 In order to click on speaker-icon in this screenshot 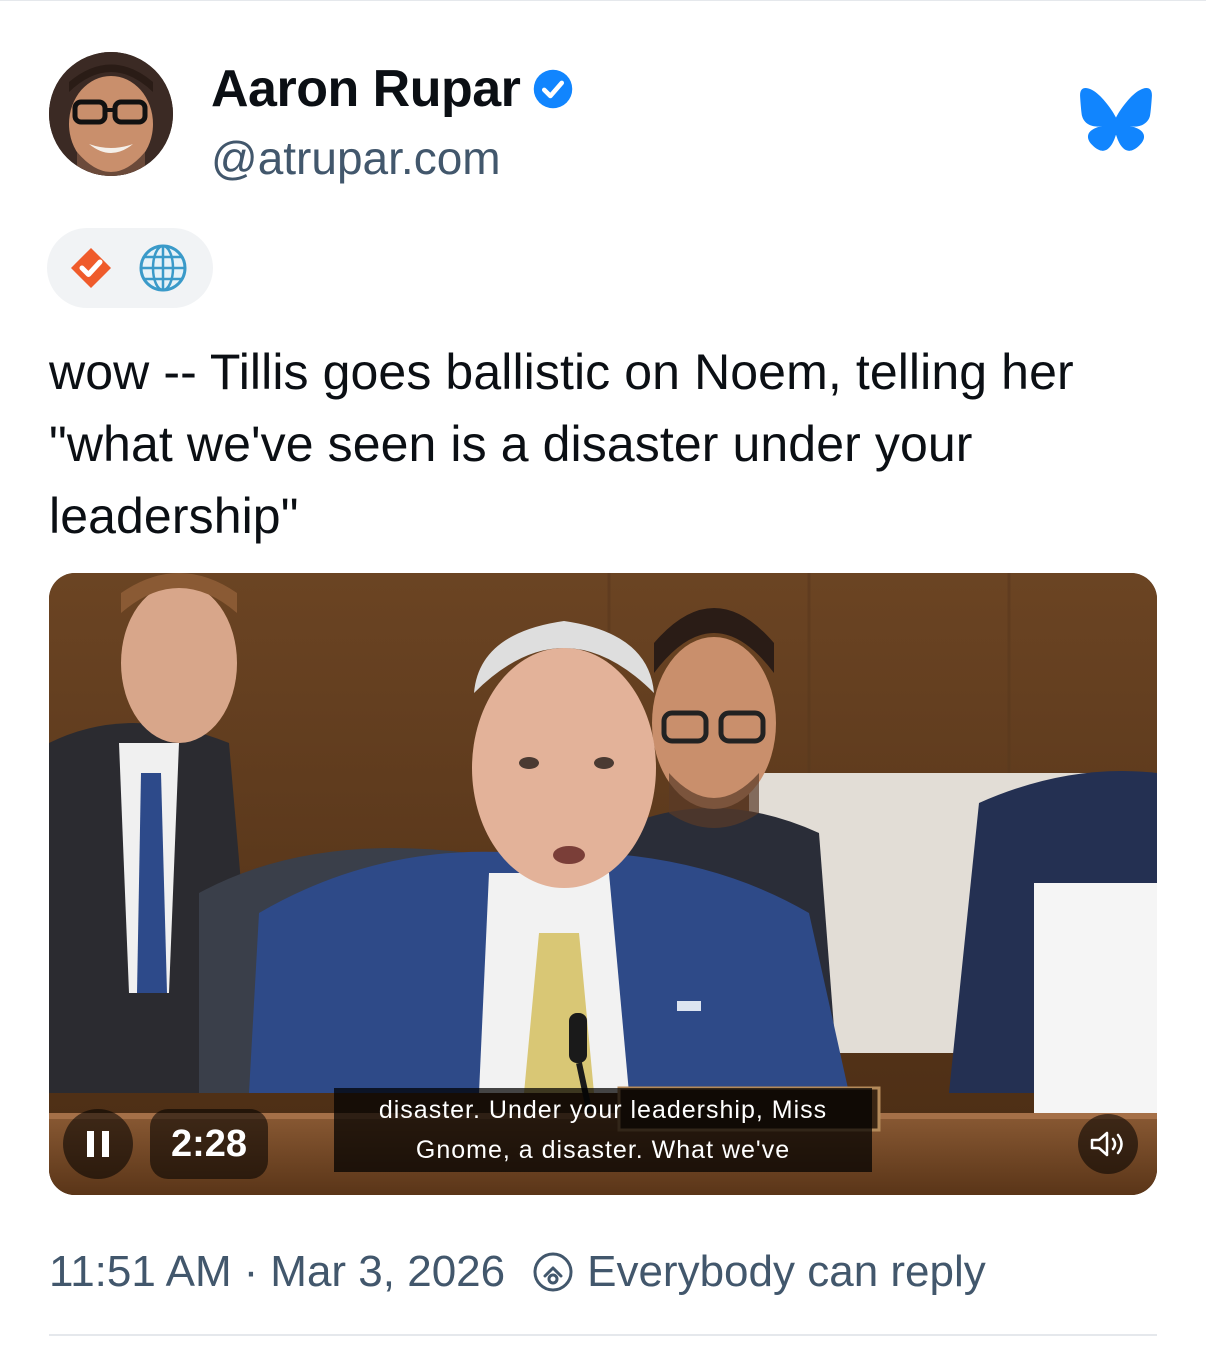, I will do `click(1106, 1144)`.